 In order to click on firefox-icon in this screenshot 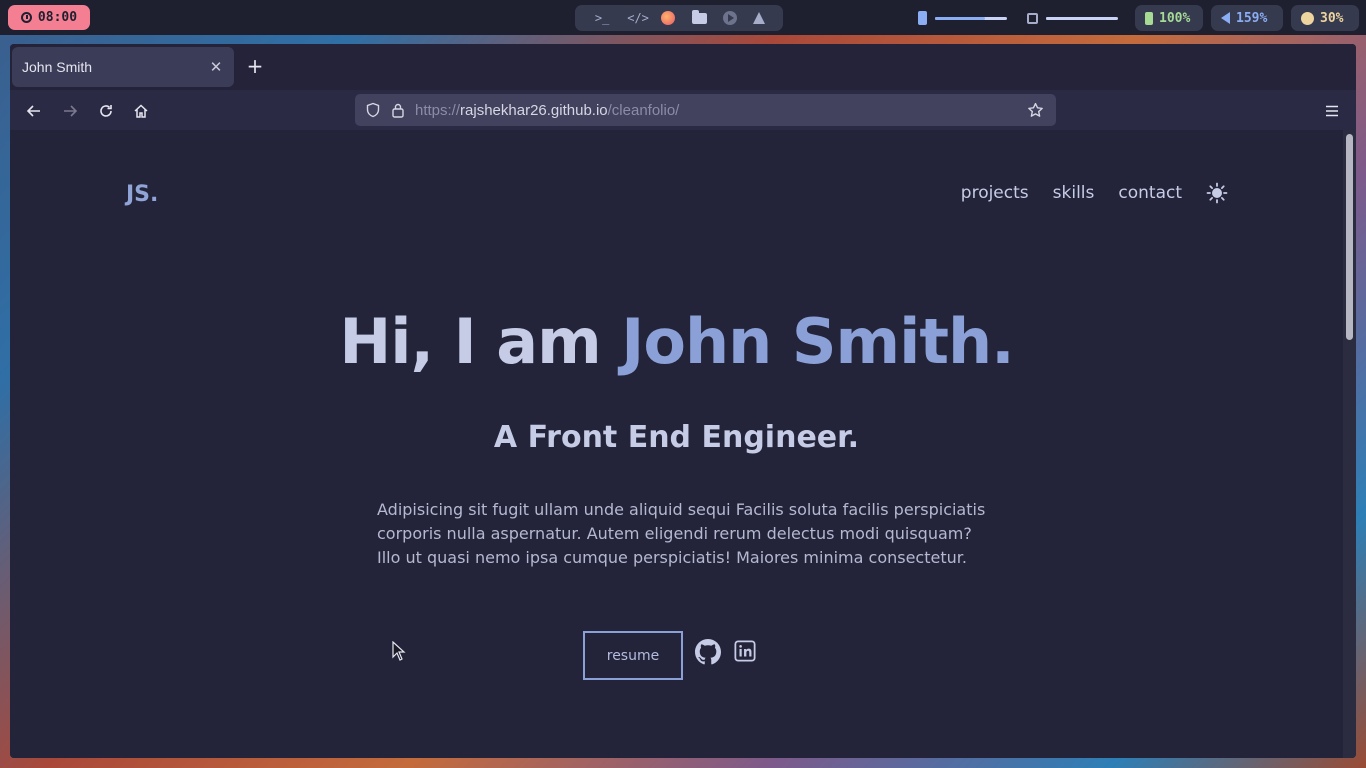, I will do `click(668, 18)`.